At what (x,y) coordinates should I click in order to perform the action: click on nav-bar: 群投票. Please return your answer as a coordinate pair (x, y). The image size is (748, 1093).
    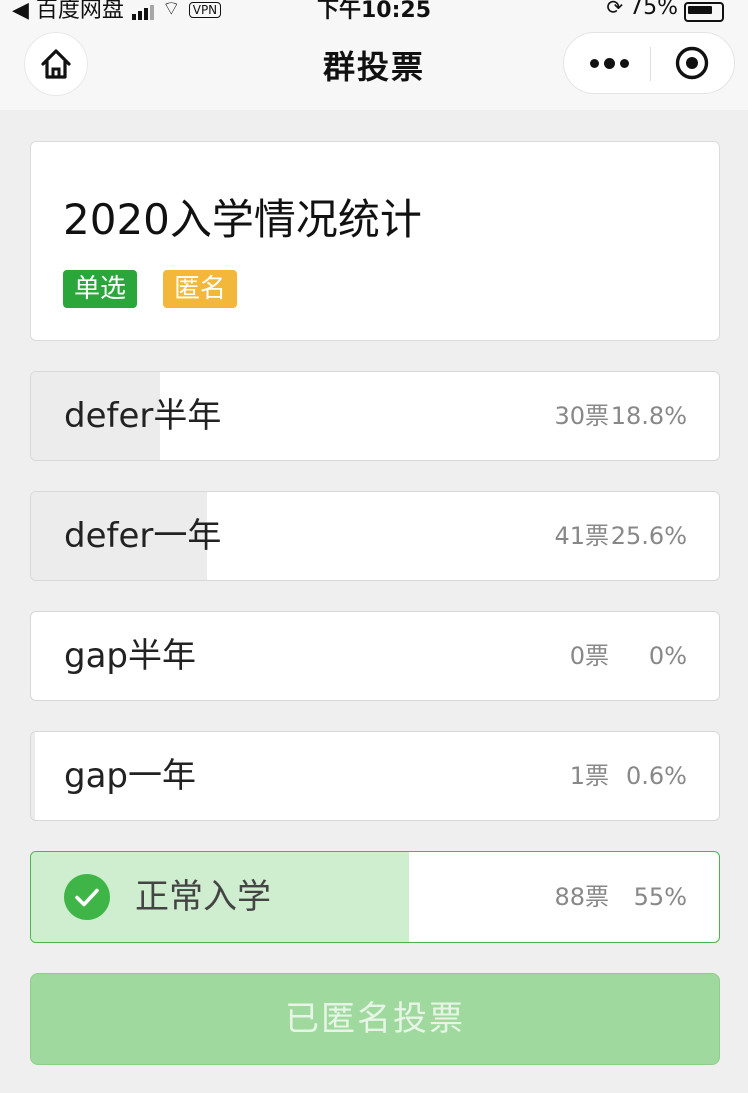
    Looking at the image, I should click on (374, 66).